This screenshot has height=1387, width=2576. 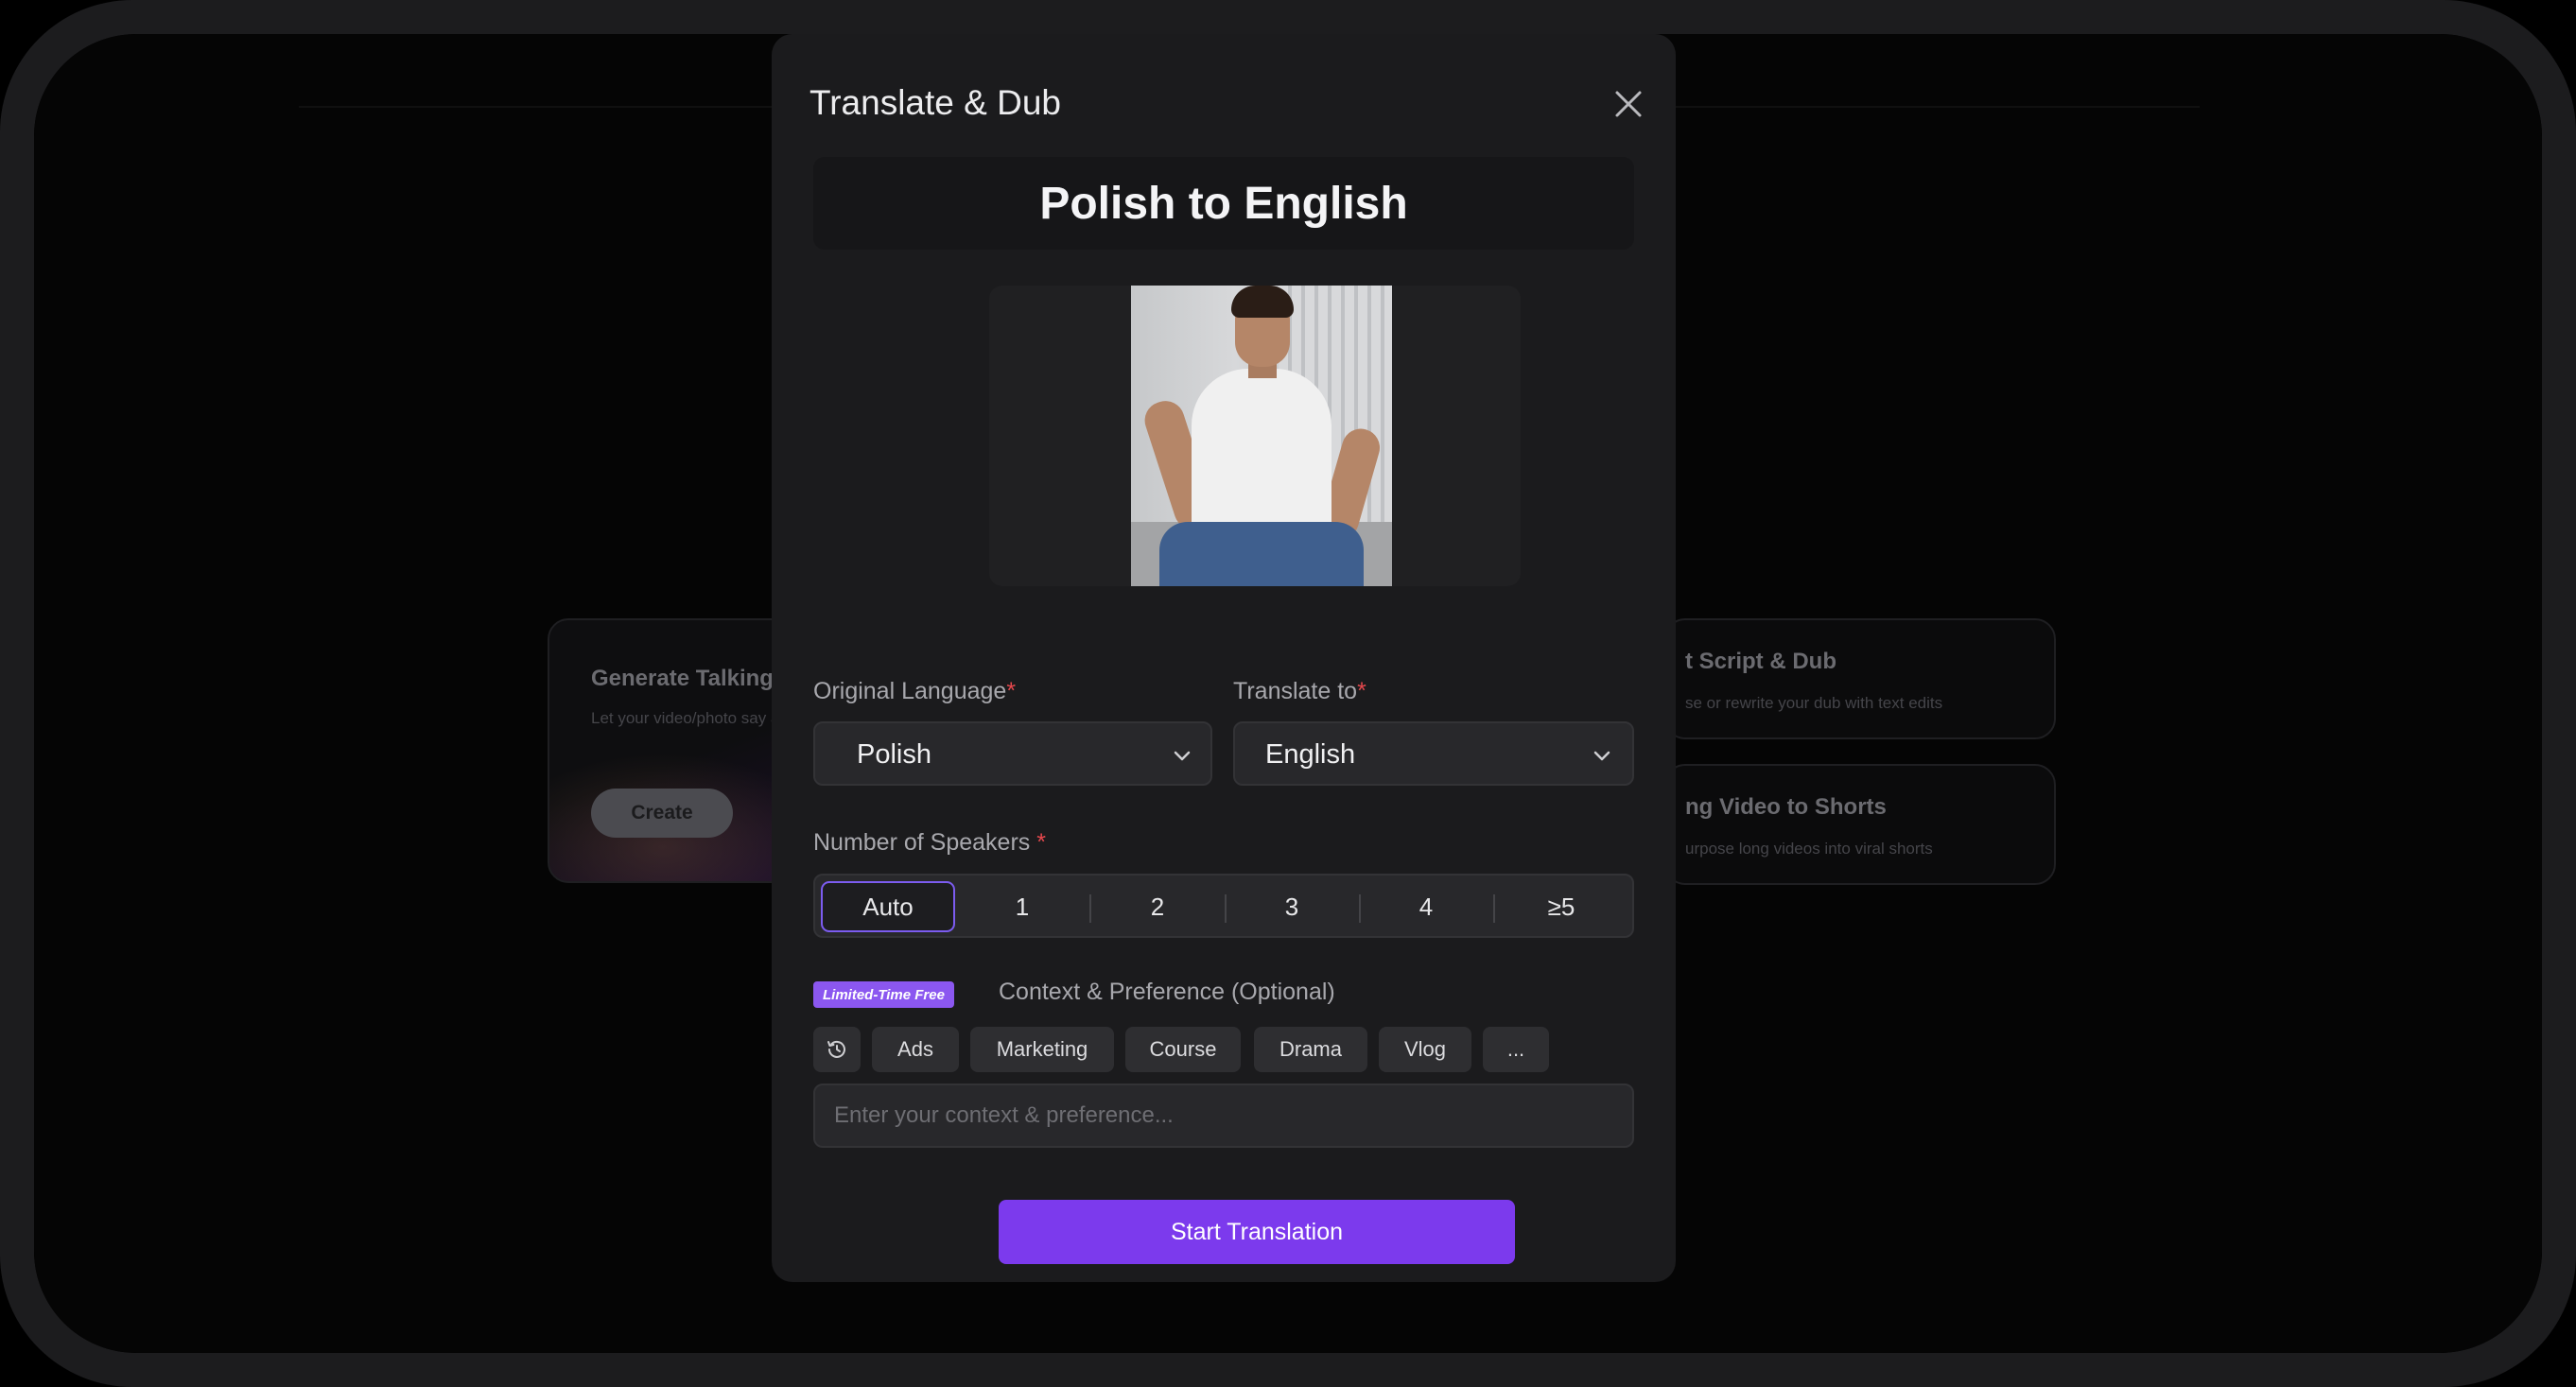 What do you see at coordinates (929, 842) in the screenshot?
I see `speakers-label: Number of Speakers *` at bounding box center [929, 842].